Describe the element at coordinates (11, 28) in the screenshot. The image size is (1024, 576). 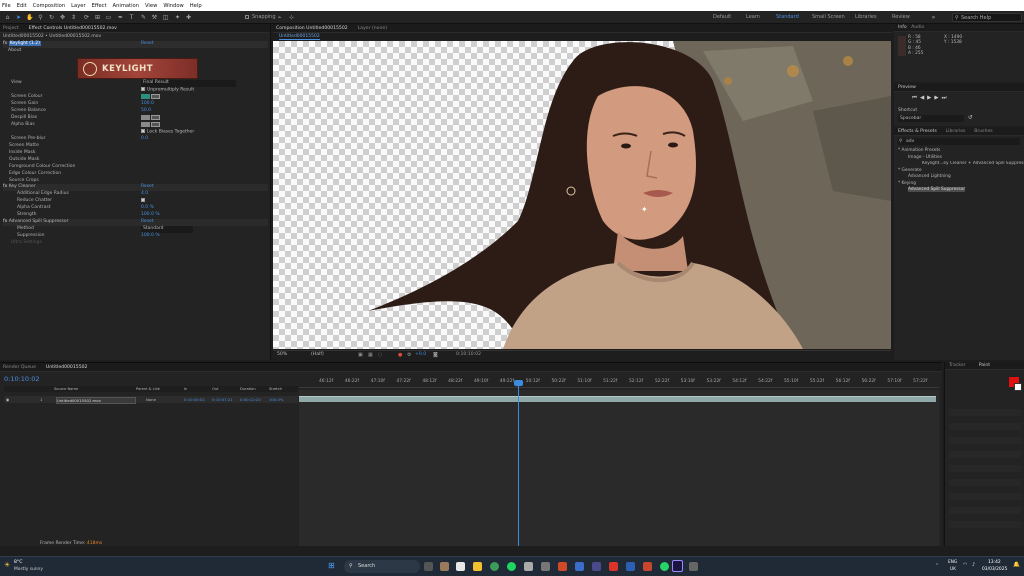
I see `tab-project: Project` at that location.